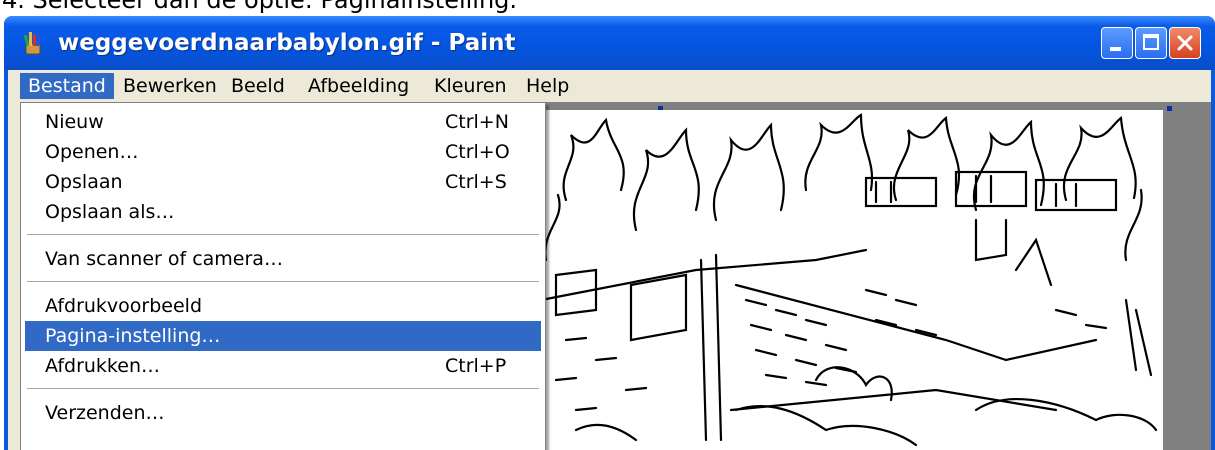 The height and width of the screenshot is (450, 1215). I want to click on menu-bewerken: Bewerken, so click(170, 86).